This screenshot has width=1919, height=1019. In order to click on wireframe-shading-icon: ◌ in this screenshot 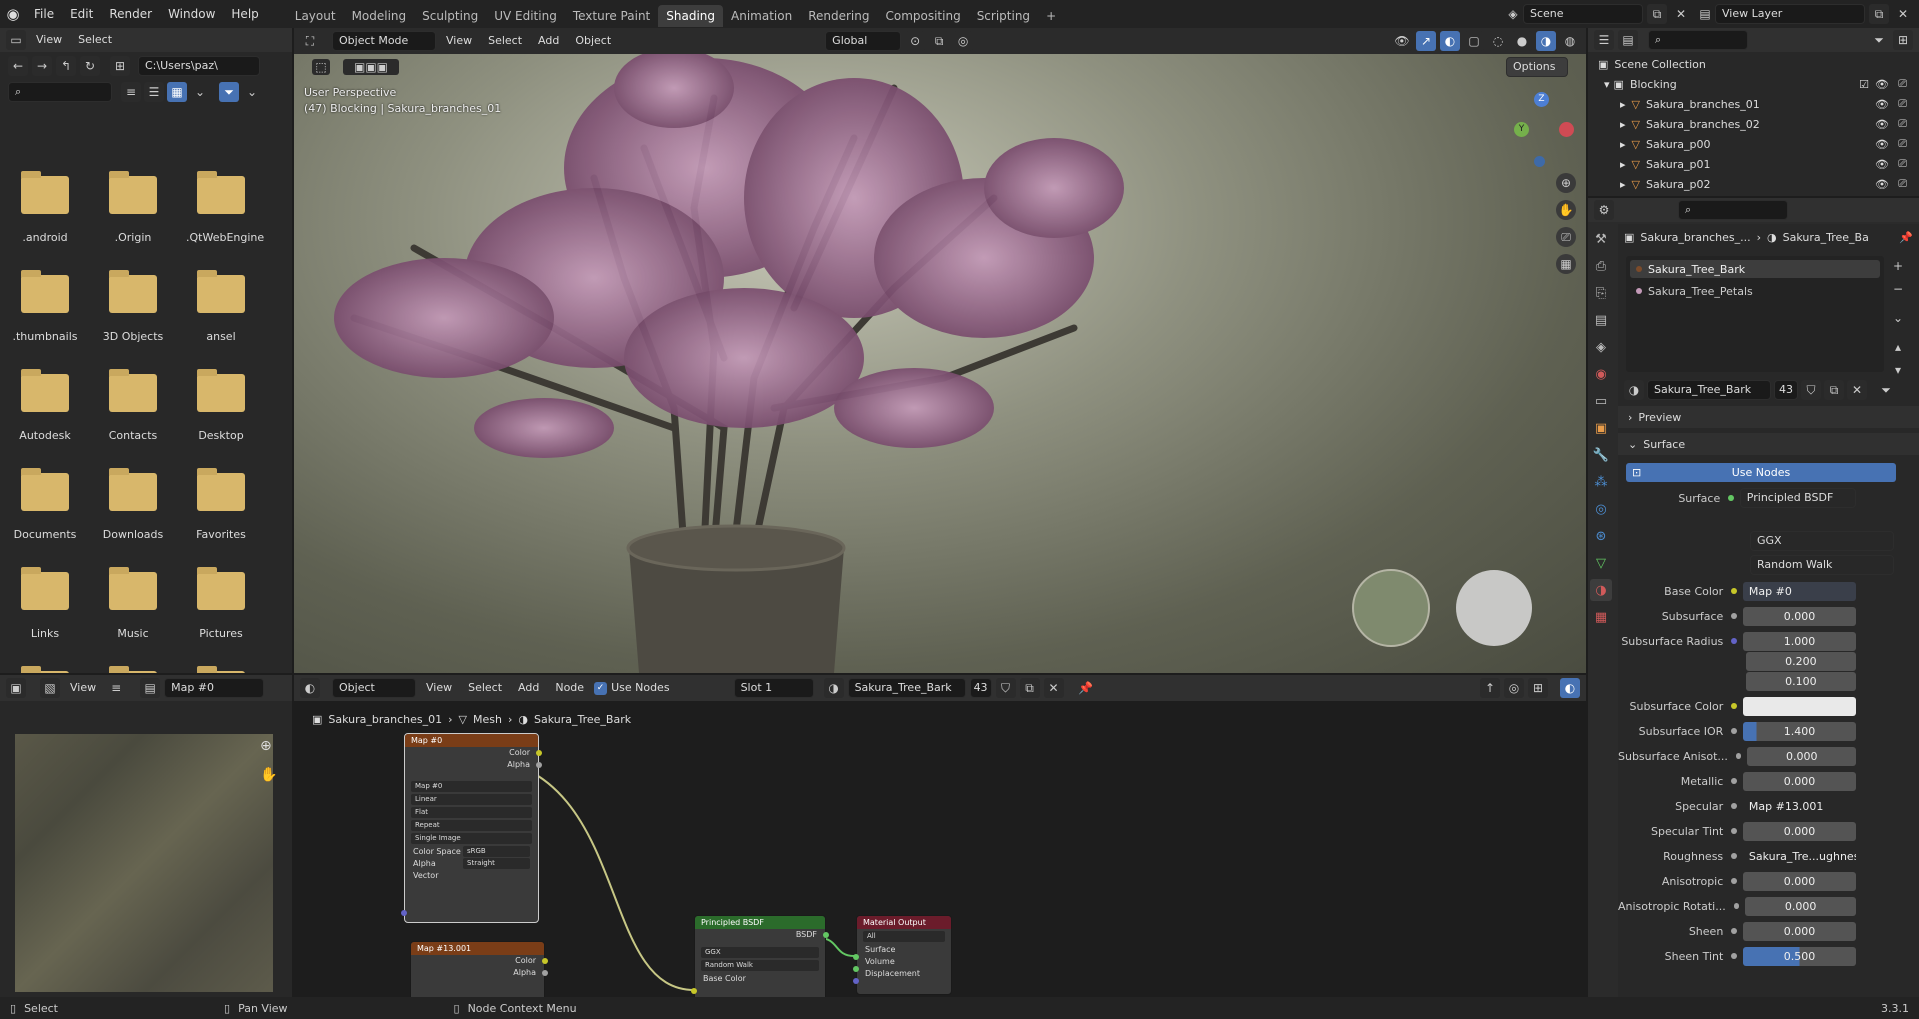, I will do `click(1498, 41)`.